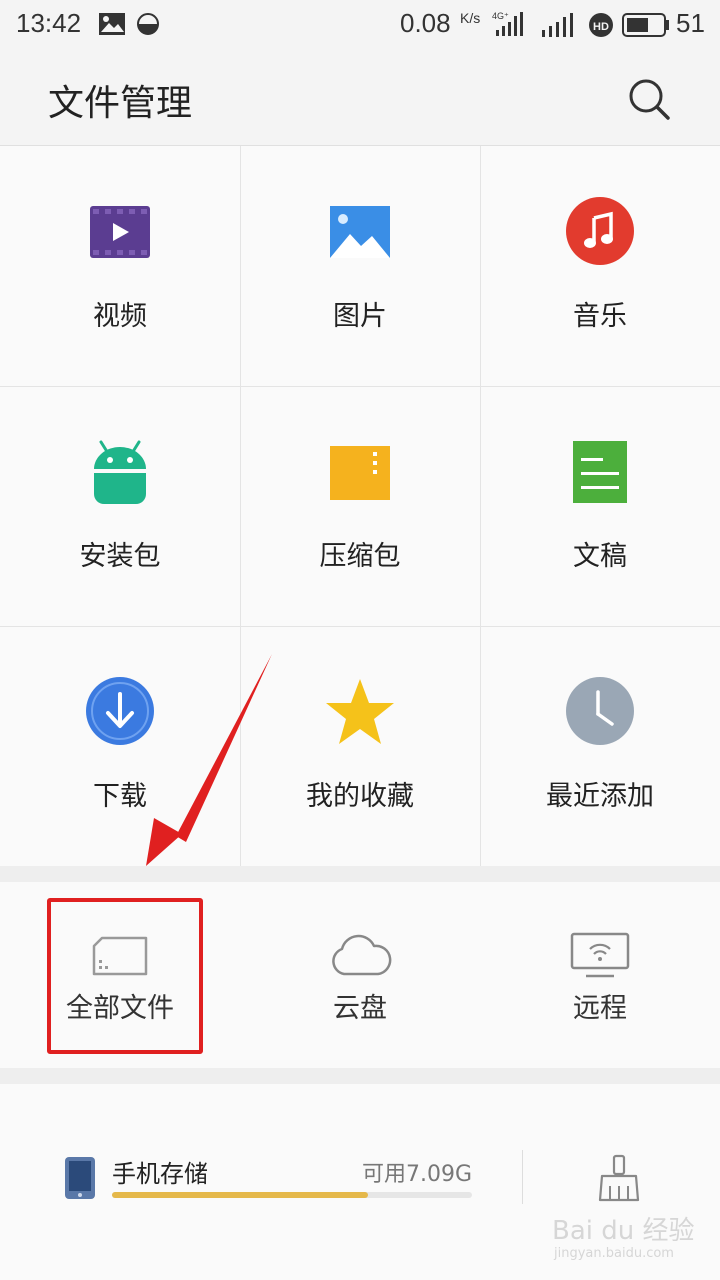 Image resolution: width=720 pixels, height=1280 pixels. What do you see at coordinates (120, 472) in the screenshot?
I see `android-icon` at bounding box center [120, 472].